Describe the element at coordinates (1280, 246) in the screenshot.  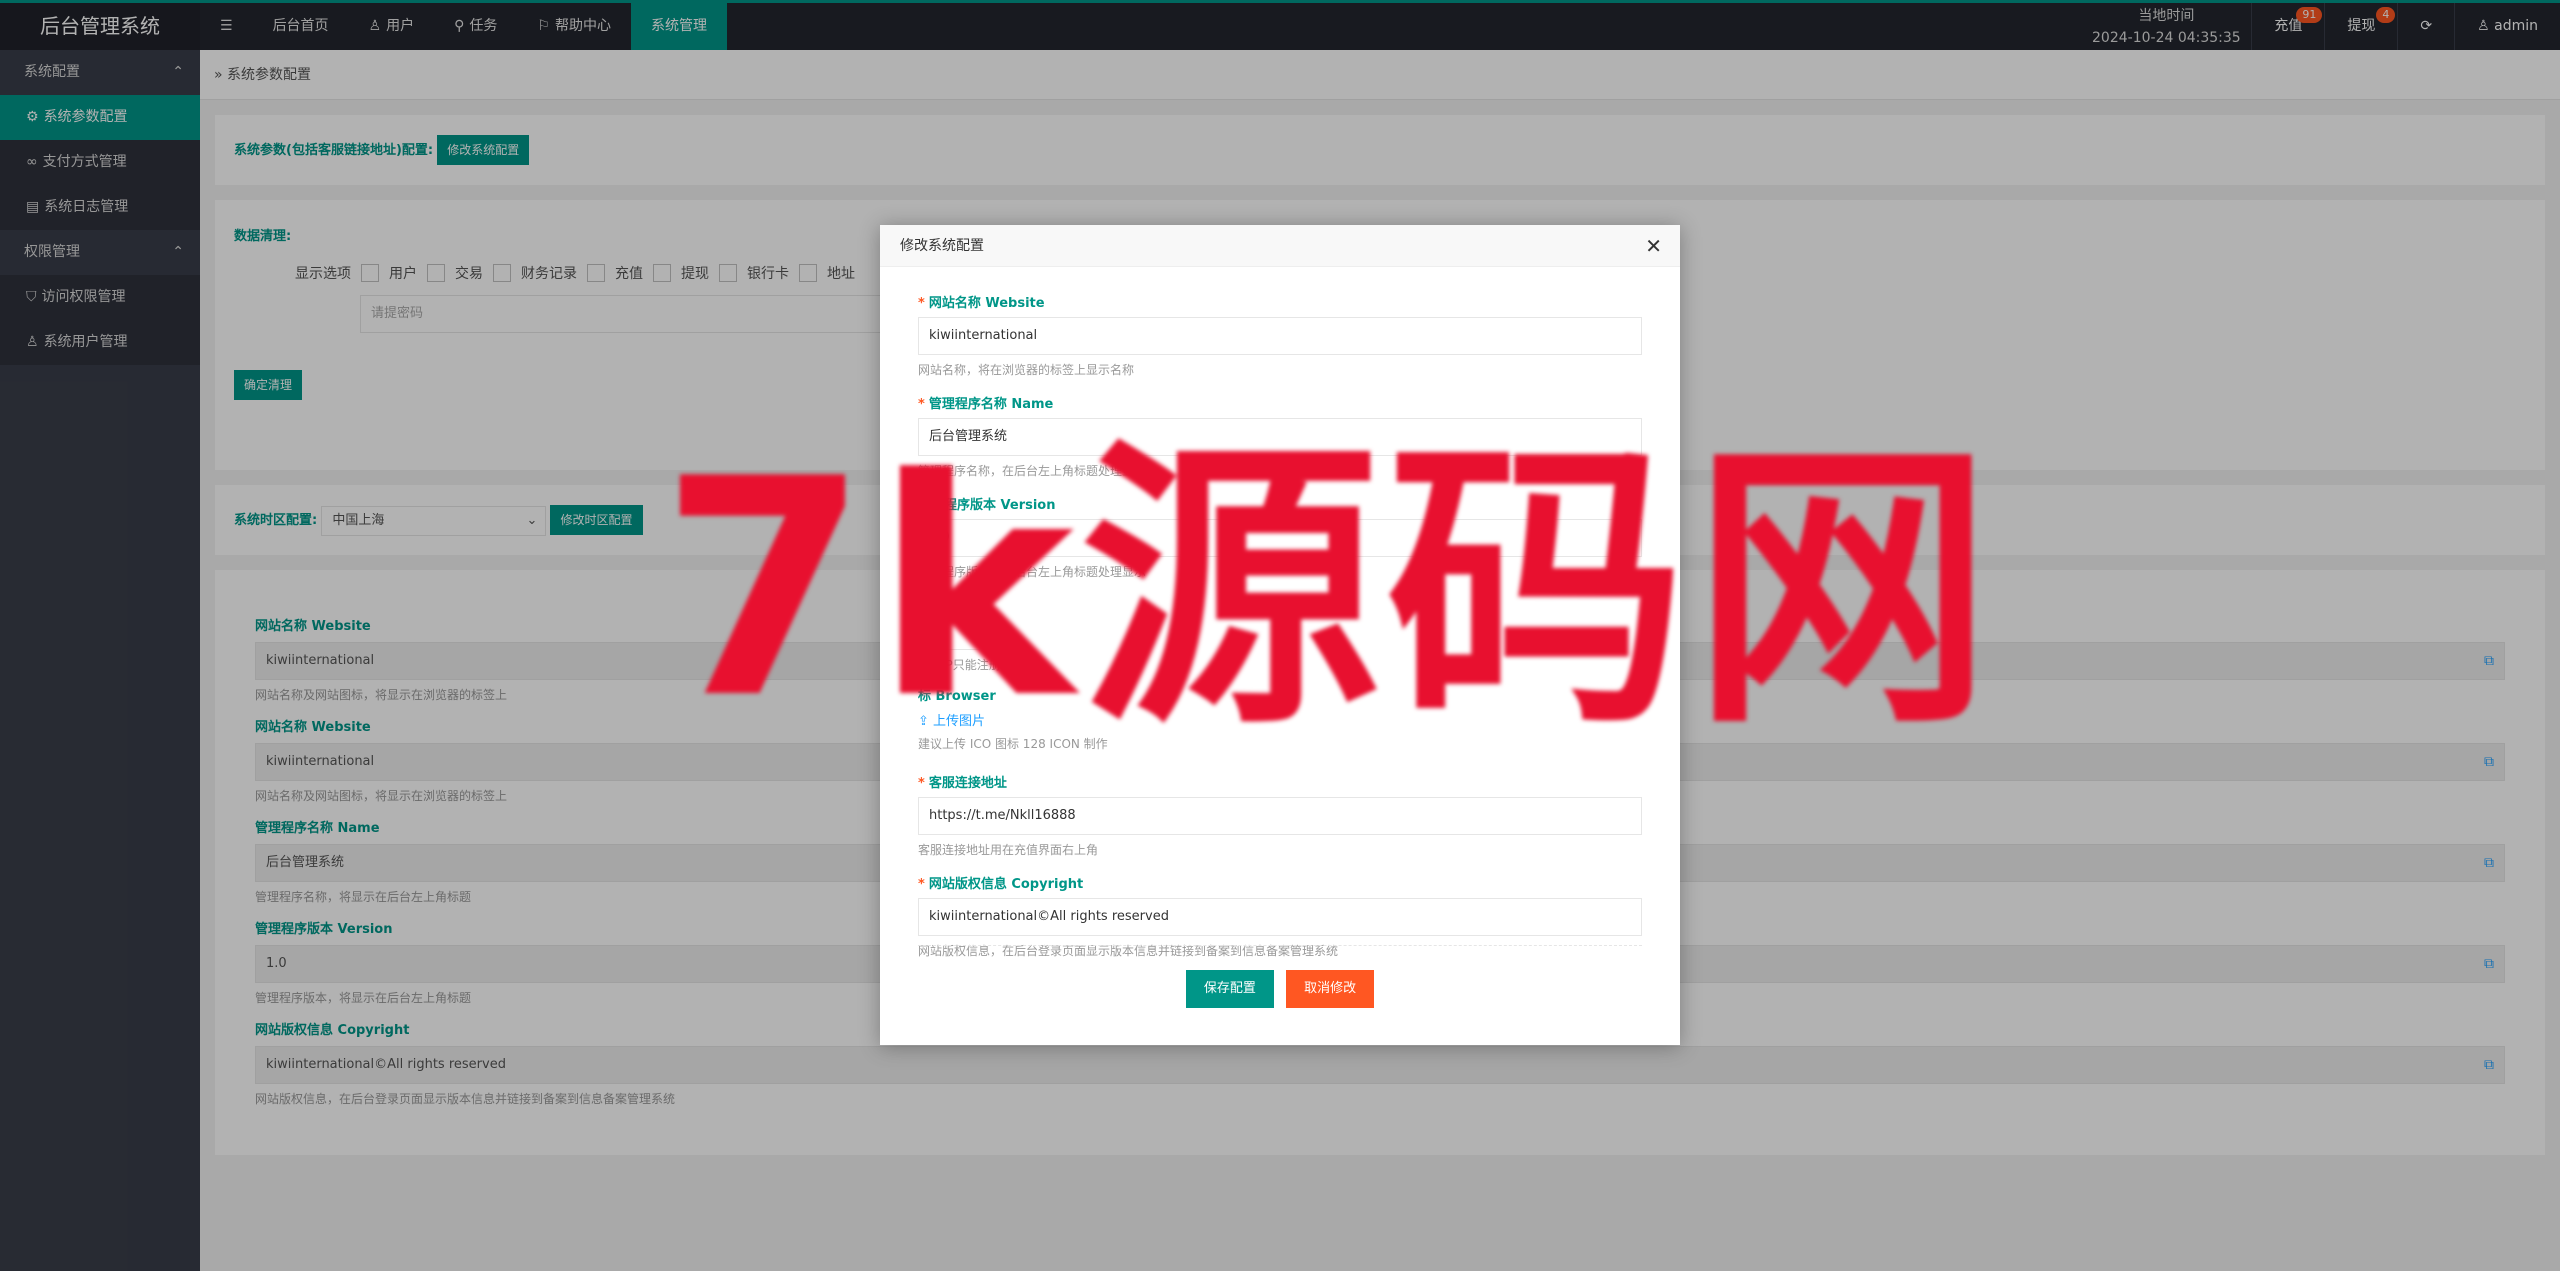
I see `modal-title: 修改系统配置` at that location.